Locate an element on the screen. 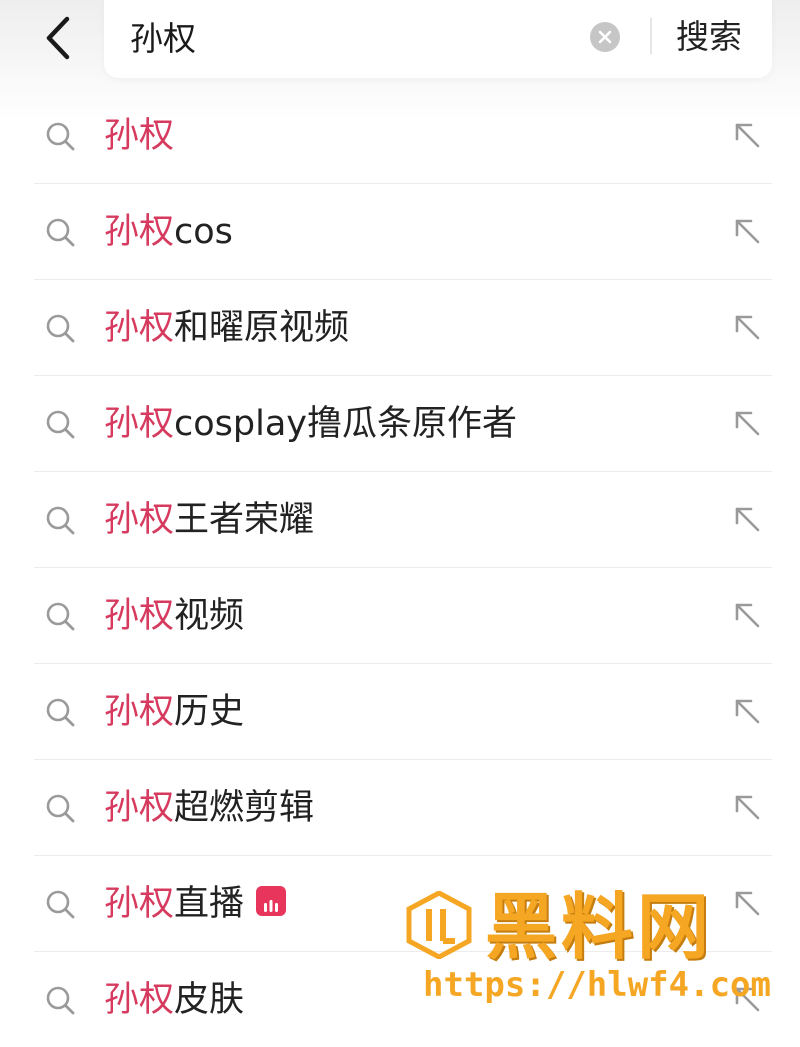 This screenshot has width=800, height=1047. suggestion-item: 孙权 is located at coordinates (403, 136).